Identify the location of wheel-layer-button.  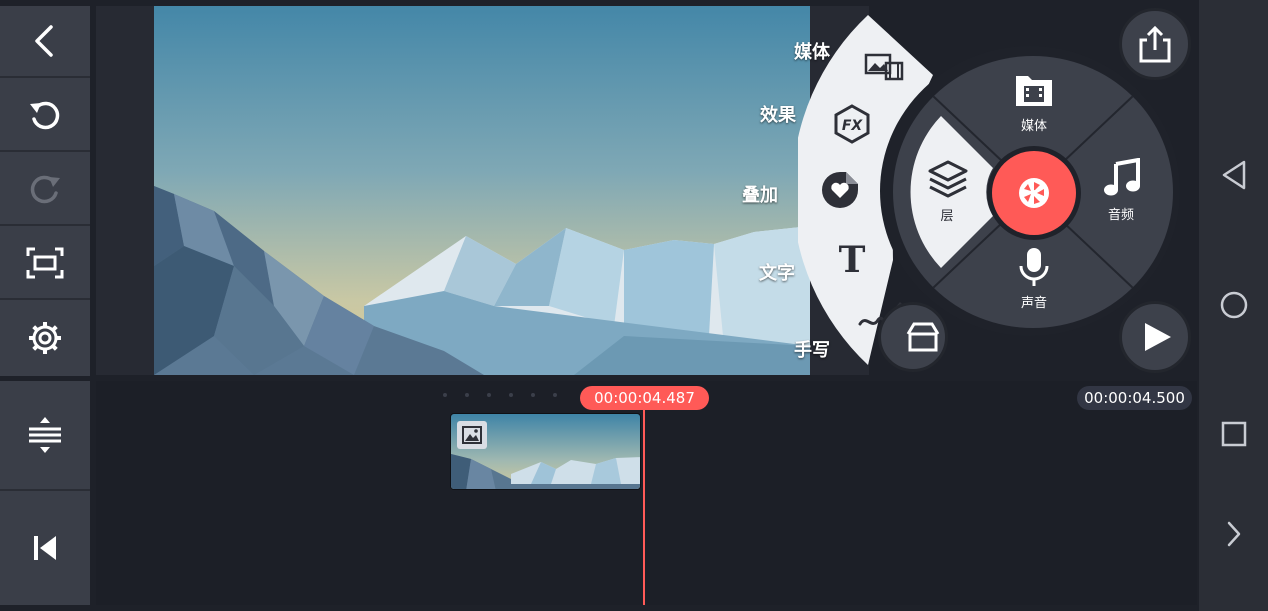
(948, 180).